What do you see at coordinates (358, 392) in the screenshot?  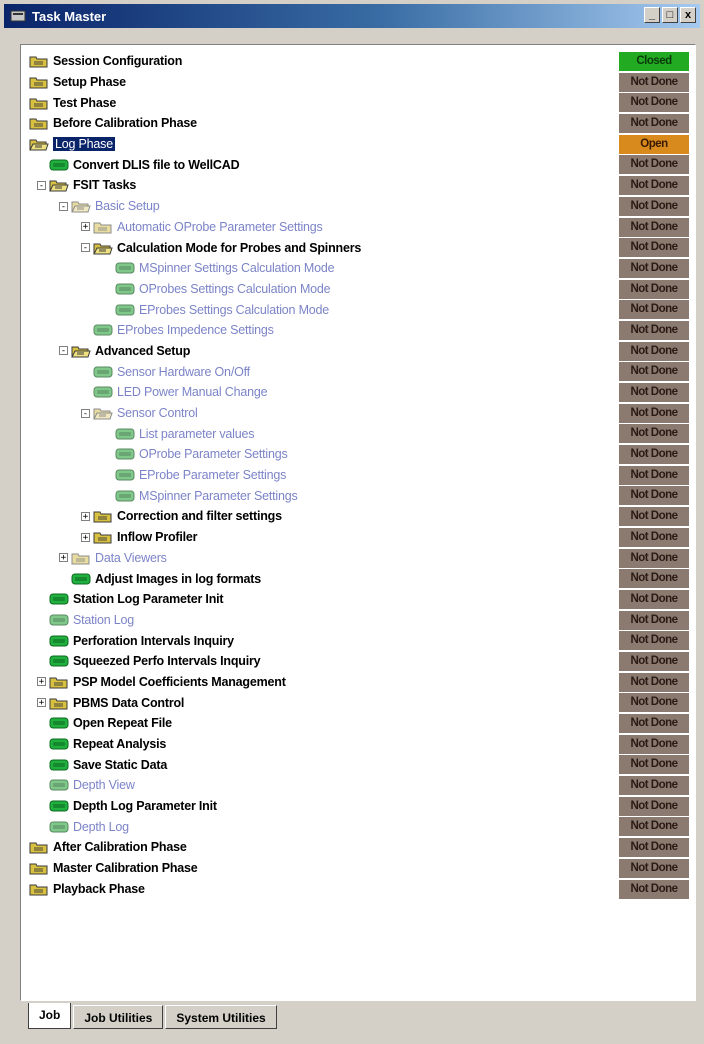 I see `task-row: LED Power Manual Change Not Done` at bounding box center [358, 392].